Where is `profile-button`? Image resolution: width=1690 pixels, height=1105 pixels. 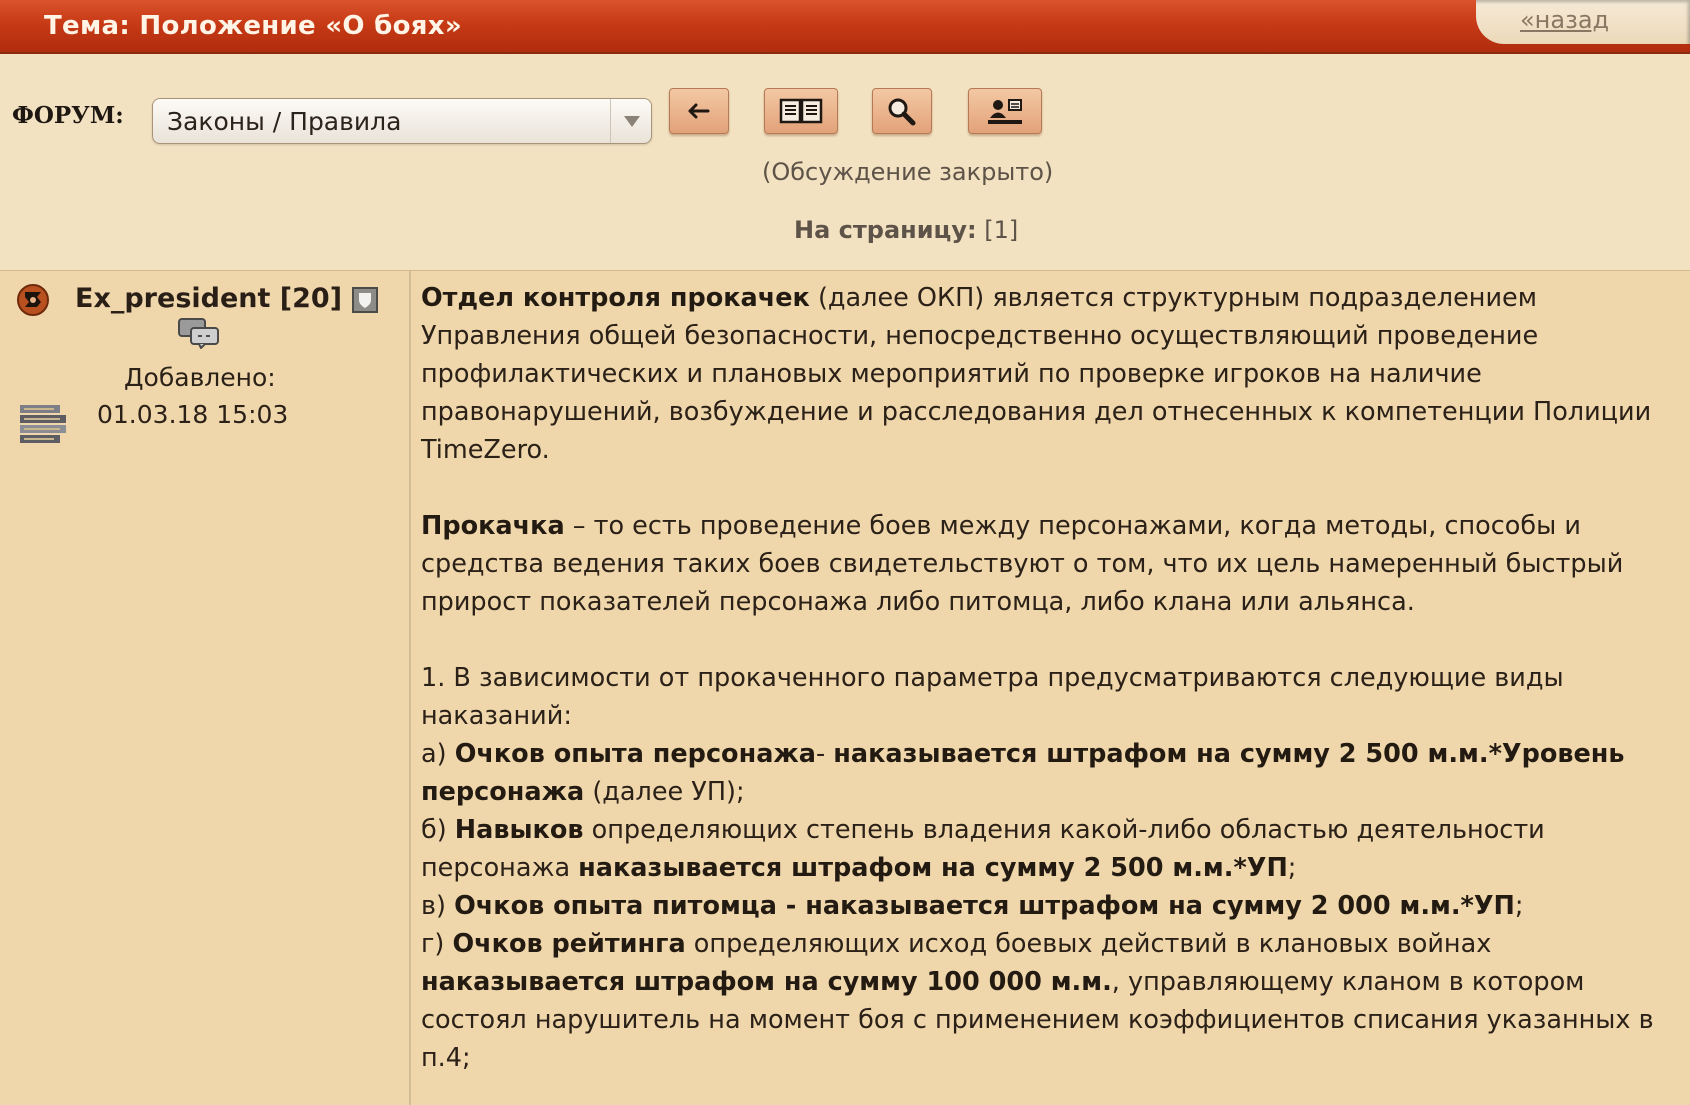
profile-button is located at coordinates (1005, 111).